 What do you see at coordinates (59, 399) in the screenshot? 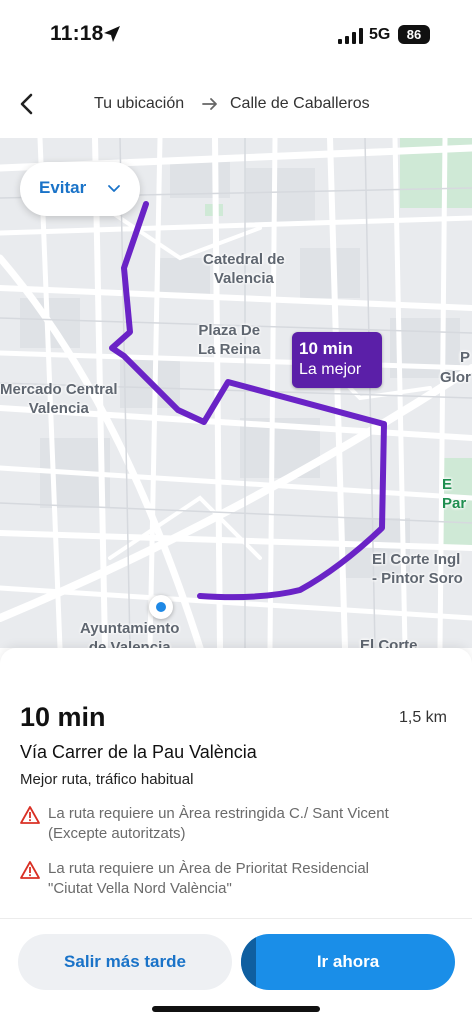
I see `map-label-market: Mercado Central Valencia` at bounding box center [59, 399].